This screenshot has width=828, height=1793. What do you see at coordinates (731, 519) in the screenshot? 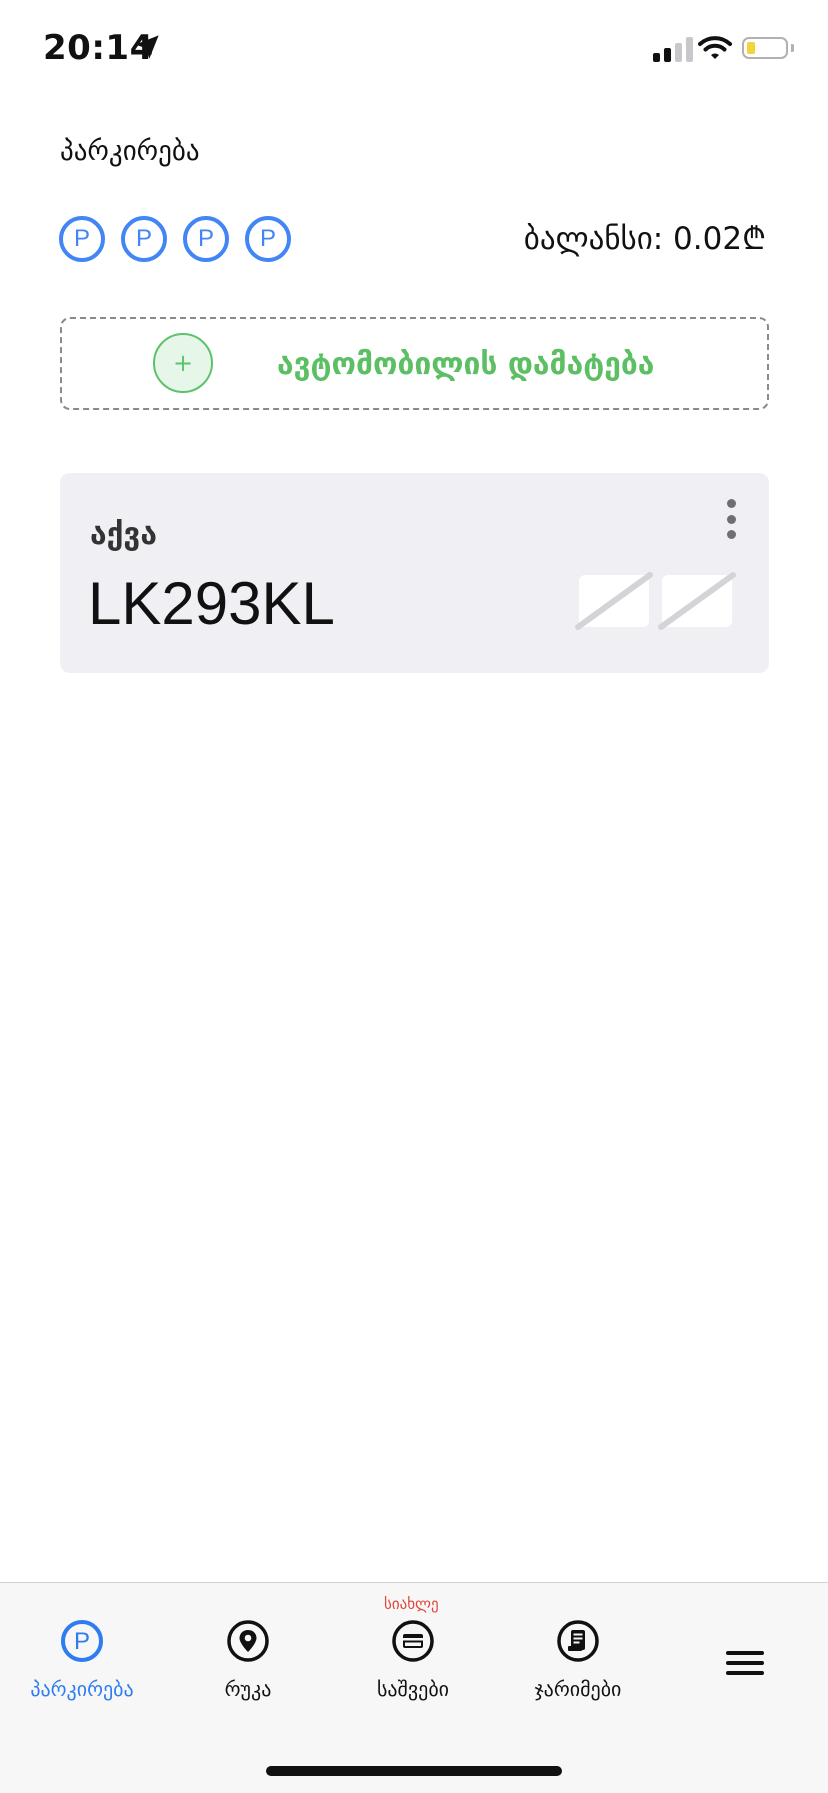
I see `kebab-menu-icon` at bounding box center [731, 519].